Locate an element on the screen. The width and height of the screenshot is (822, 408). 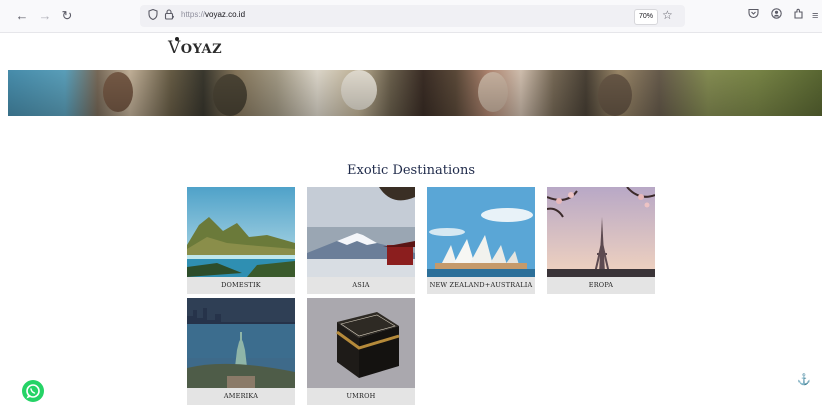
pocket-icon is located at coordinates (753, 16).